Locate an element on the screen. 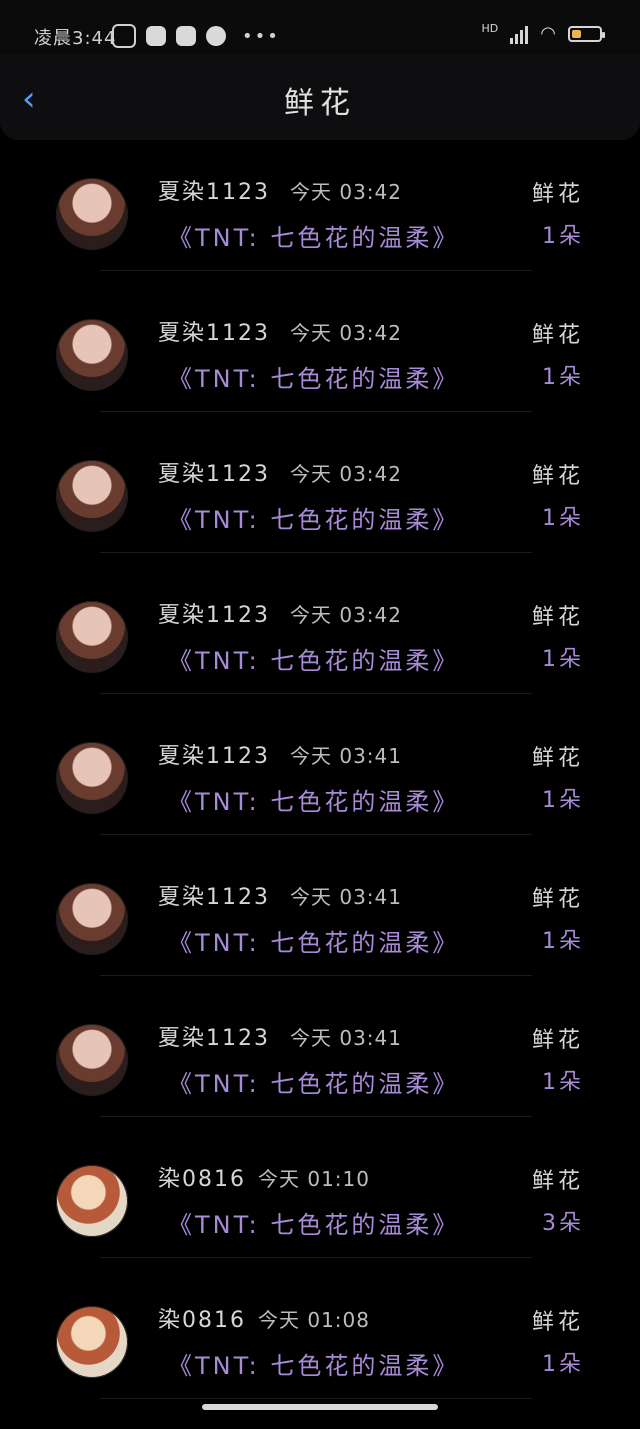 This screenshot has width=640, height=1429. top-app-bar: ‹ 鲜花 is located at coordinates (320, 97).